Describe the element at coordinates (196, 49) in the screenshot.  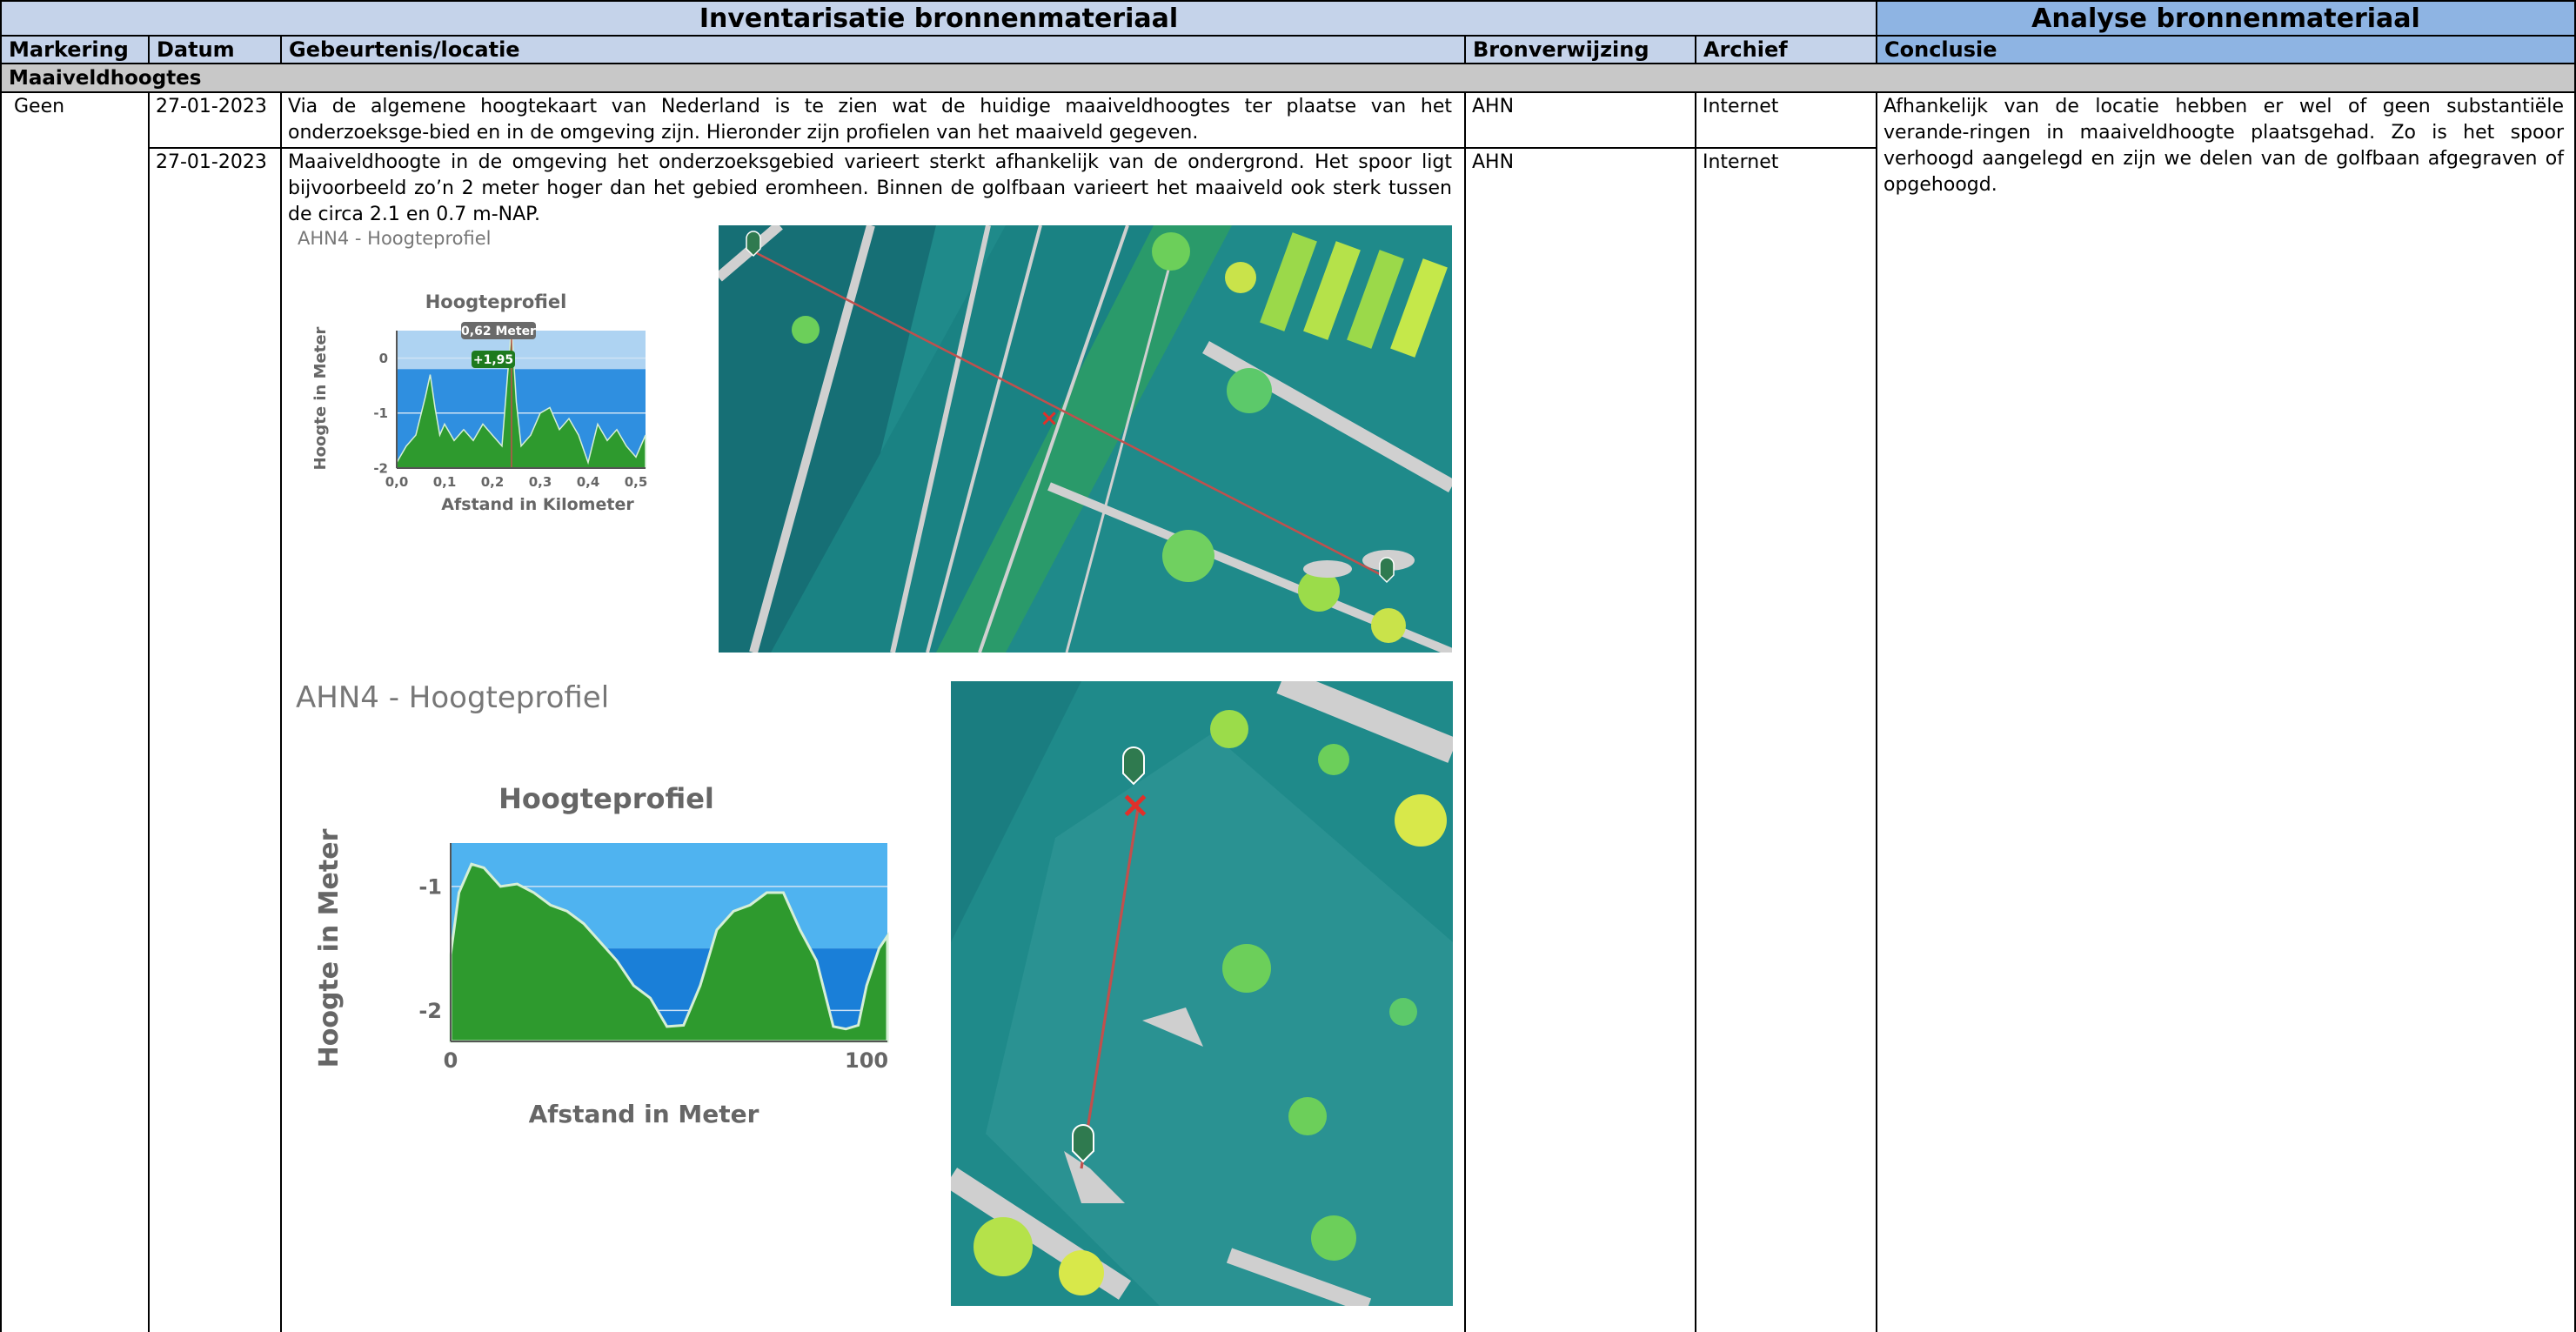
I see `col-label: Datum` at that location.